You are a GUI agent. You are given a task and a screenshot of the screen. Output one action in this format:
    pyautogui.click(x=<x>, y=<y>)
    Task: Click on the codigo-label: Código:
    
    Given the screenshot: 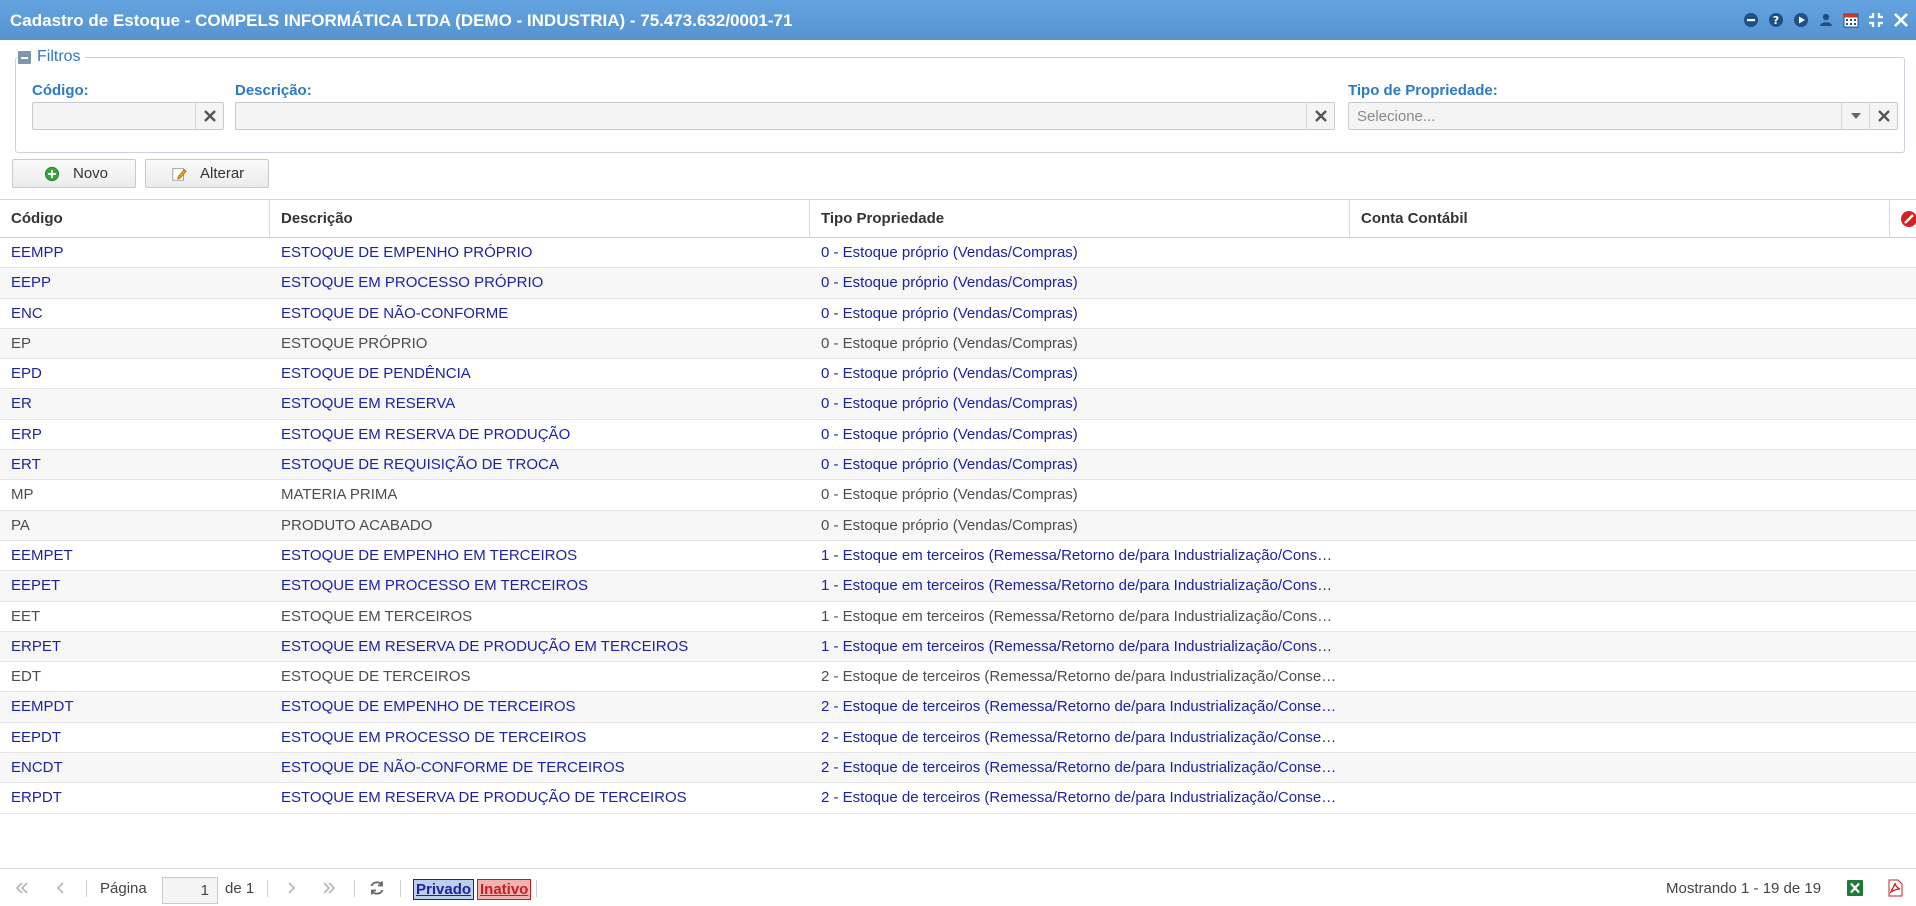 What is the action you would take?
    pyautogui.click(x=60, y=90)
    